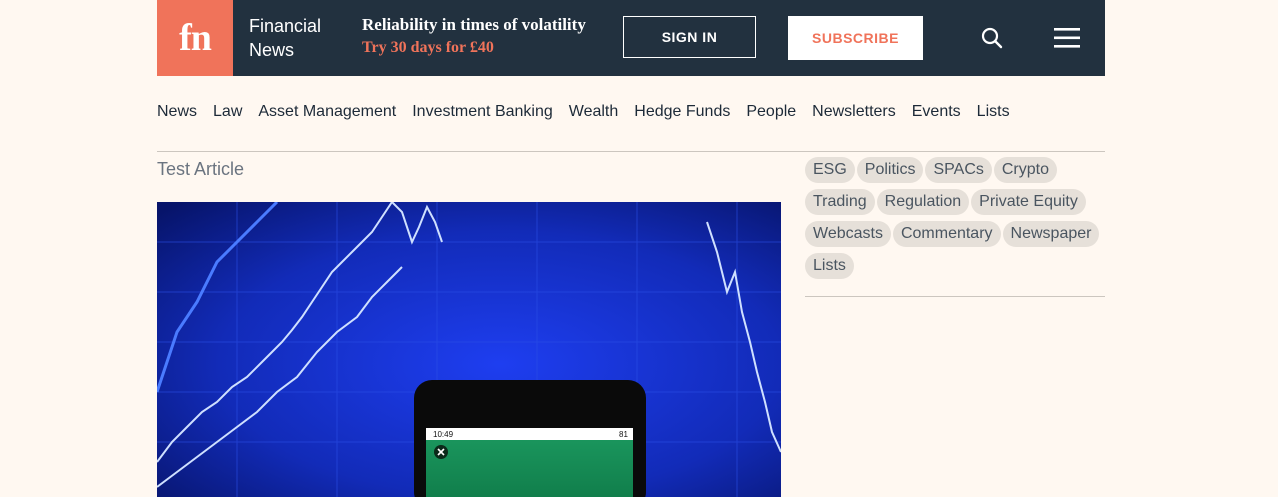  I want to click on sign-in-button: SIGN IN, so click(689, 37).